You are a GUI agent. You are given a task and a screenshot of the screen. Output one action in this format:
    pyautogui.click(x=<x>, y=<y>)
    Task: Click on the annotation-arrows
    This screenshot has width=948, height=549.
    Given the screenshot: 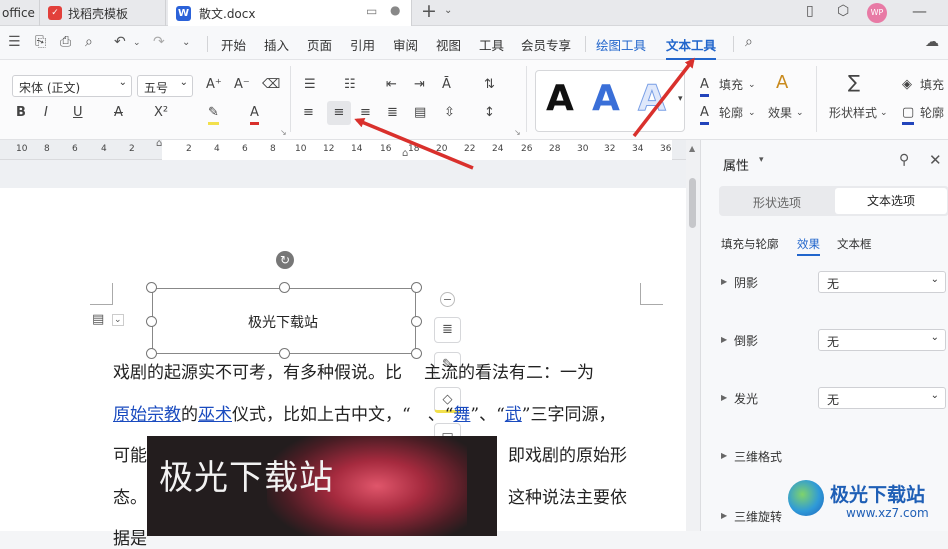 What is the action you would take?
    pyautogui.click(x=524, y=113)
    